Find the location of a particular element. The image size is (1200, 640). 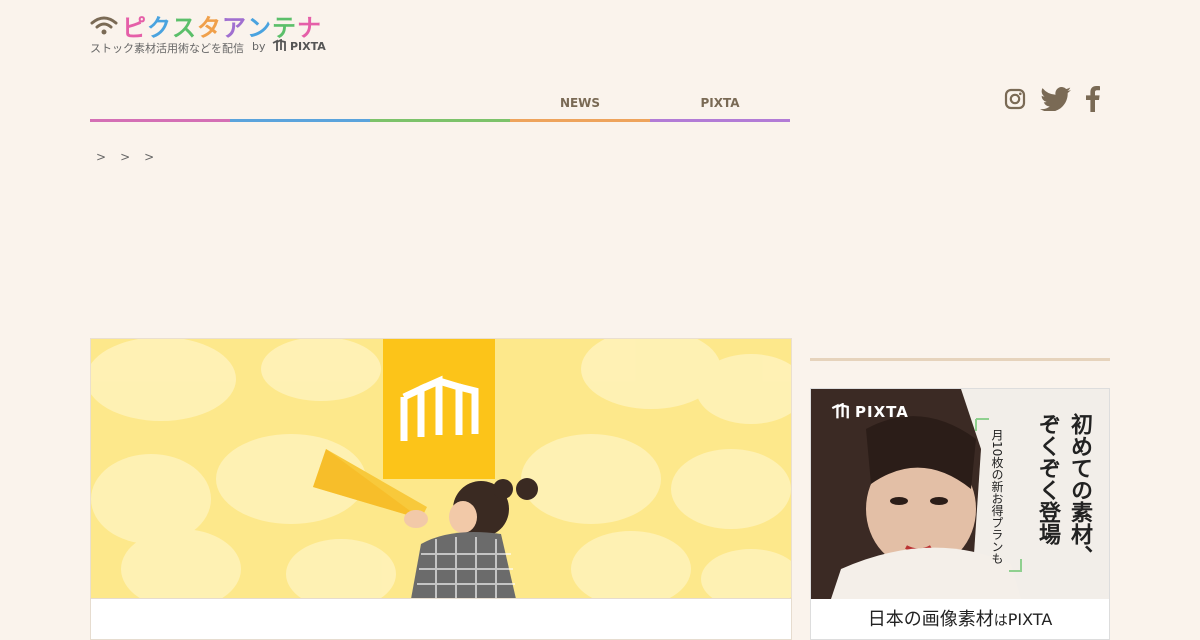

logo-title-char: タ is located at coordinates (209, 28).